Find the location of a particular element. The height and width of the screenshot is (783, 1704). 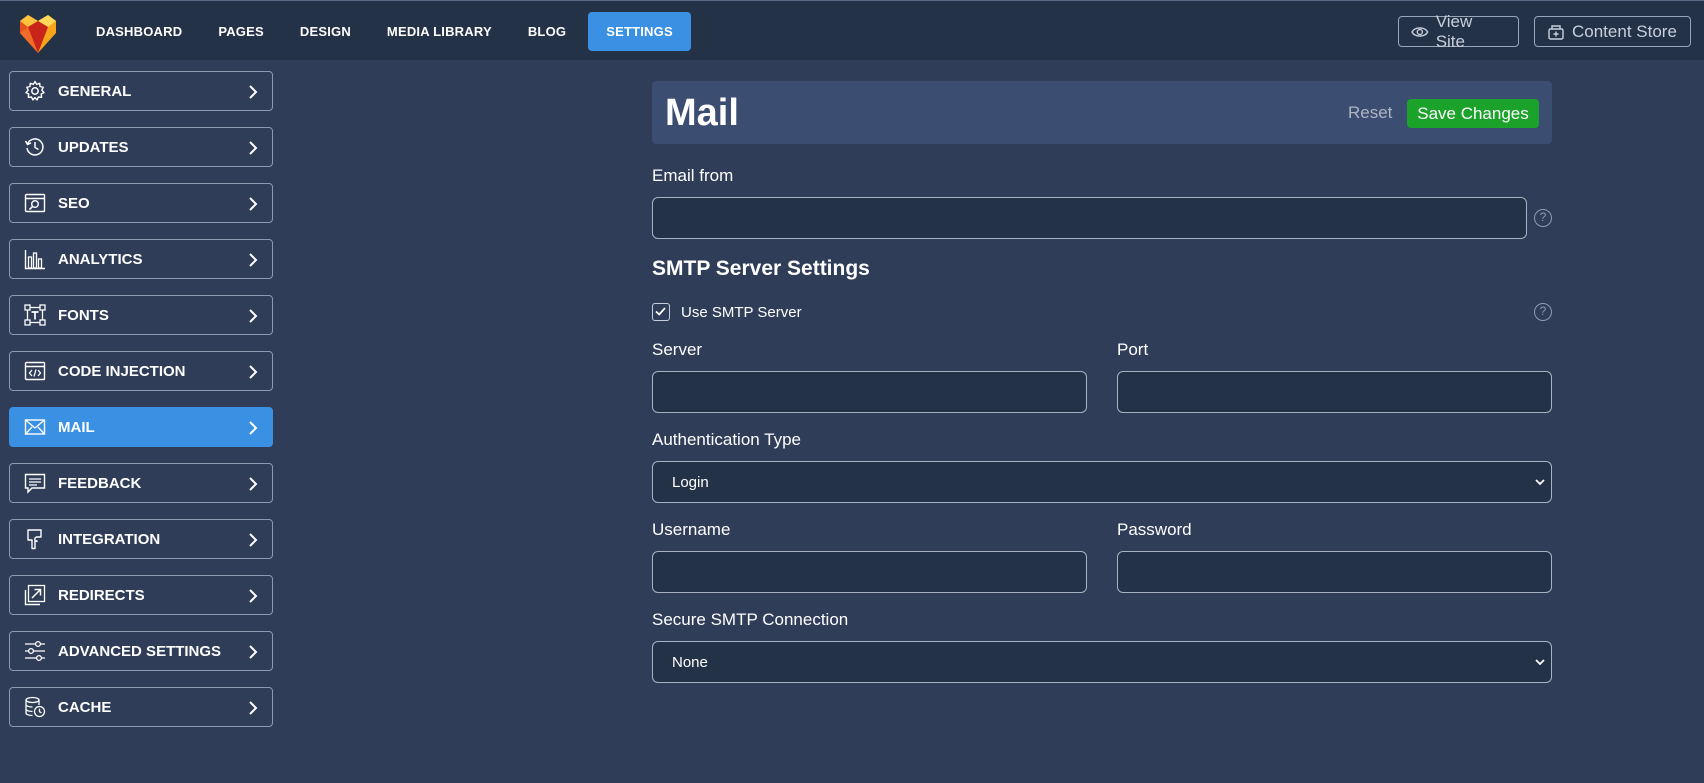

server-input is located at coordinates (869, 392).